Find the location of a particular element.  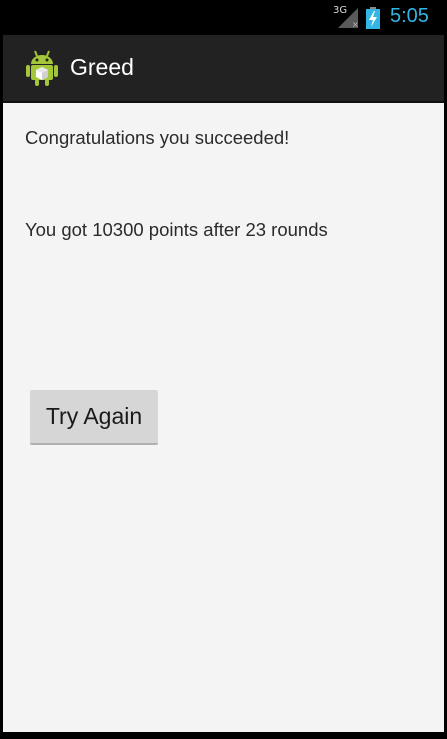

success-message: Congratulations you succeeded! is located at coordinates (157, 137).